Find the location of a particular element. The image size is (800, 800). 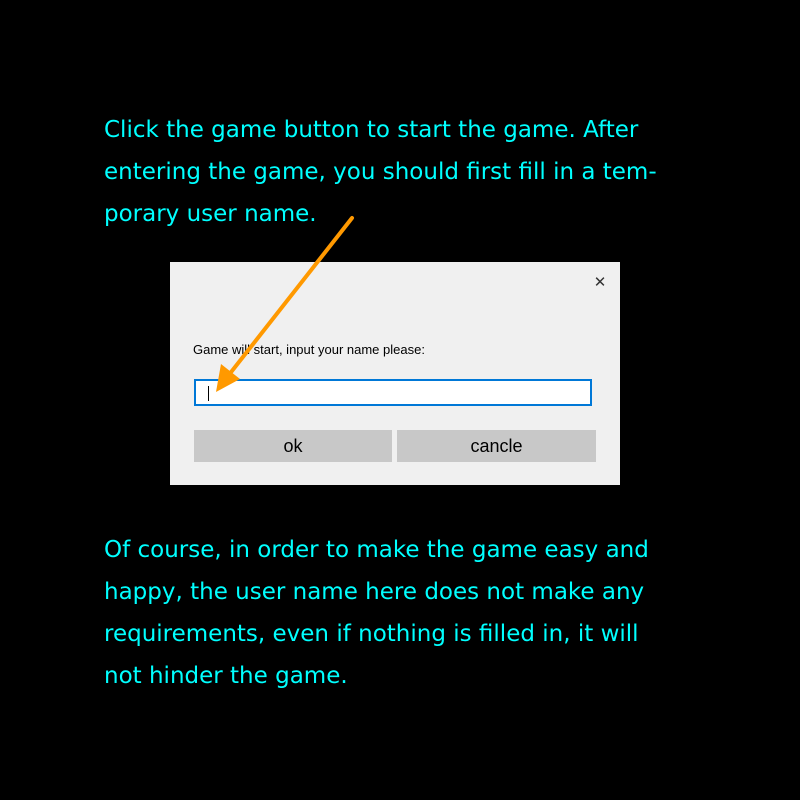

name-input is located at coordinates (393, 392).